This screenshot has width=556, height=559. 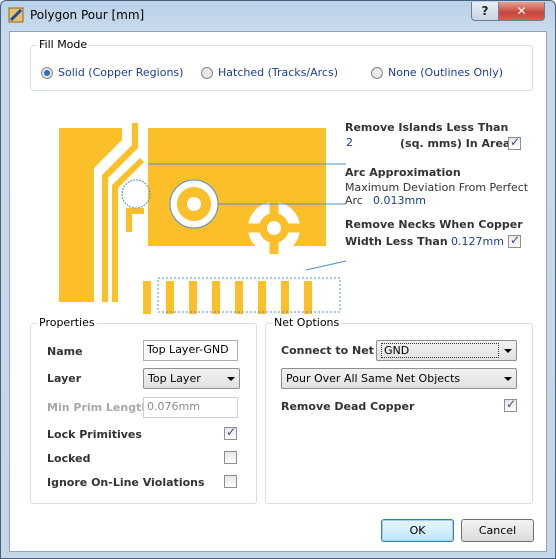 What do you see at coordinates (510, 404) in the screenshot?
I see `remove-dead-copper-checkbox` at bounding box center [510, 404].